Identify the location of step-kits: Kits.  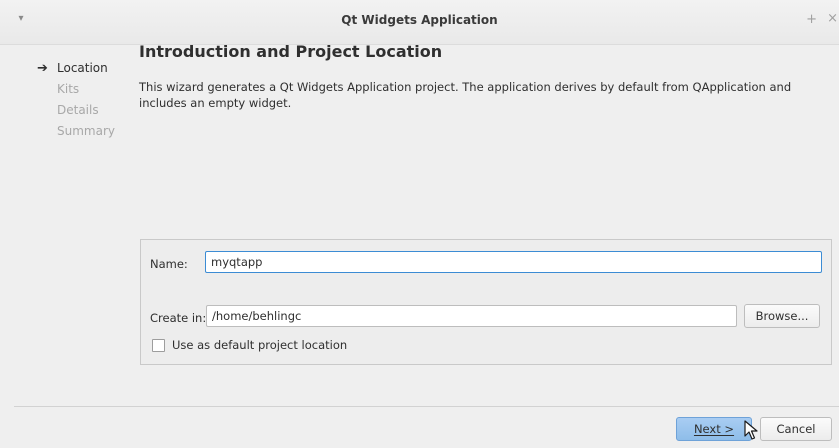
(82, 89).